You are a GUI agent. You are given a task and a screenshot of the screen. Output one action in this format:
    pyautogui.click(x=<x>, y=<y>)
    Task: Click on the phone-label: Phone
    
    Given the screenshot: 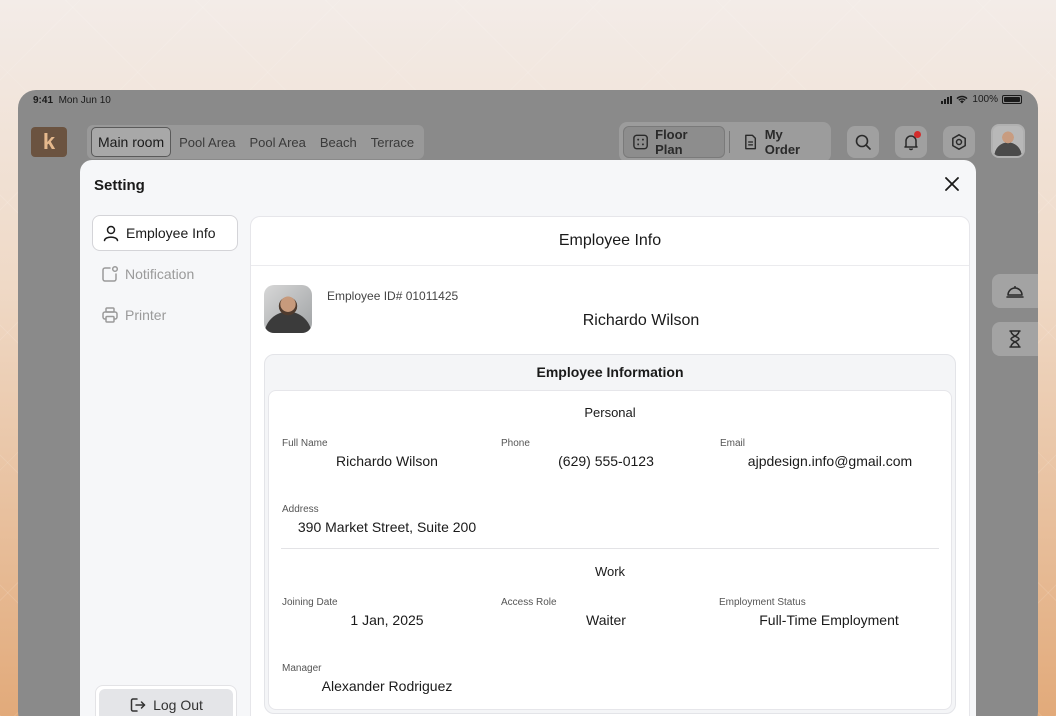 What is the action you would take?
    pyautogui.click(x=515, y=443)
    